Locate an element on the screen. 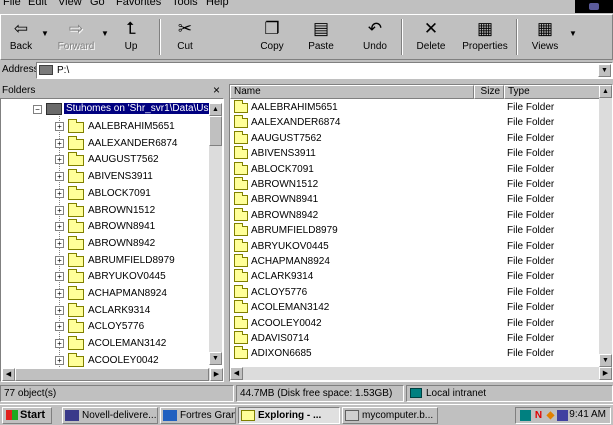 Image resolution: width=613 pixels, height=425 pixels. properties-button: ▦ Properties is located at coordinates (485, 38).